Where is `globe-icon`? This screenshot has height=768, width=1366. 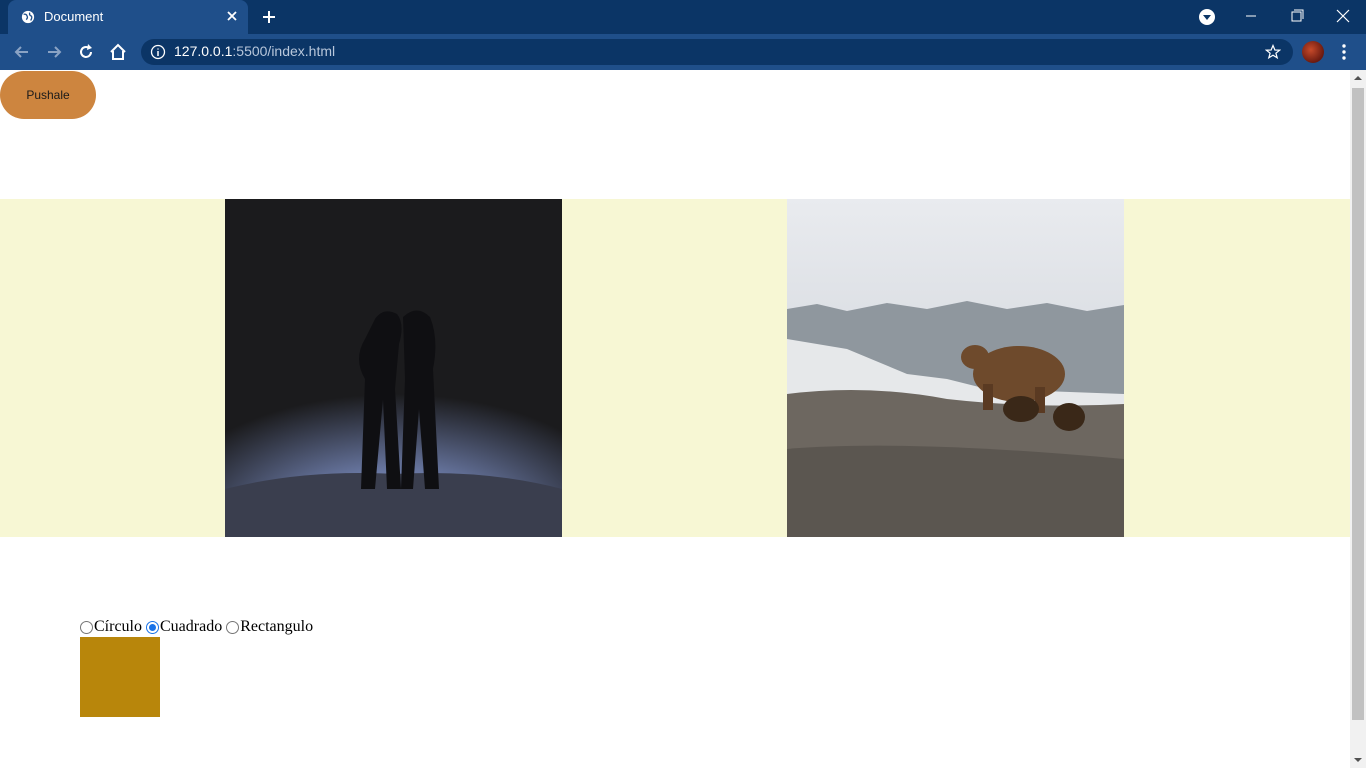 globe-icon is located at coordinates (28, 17).